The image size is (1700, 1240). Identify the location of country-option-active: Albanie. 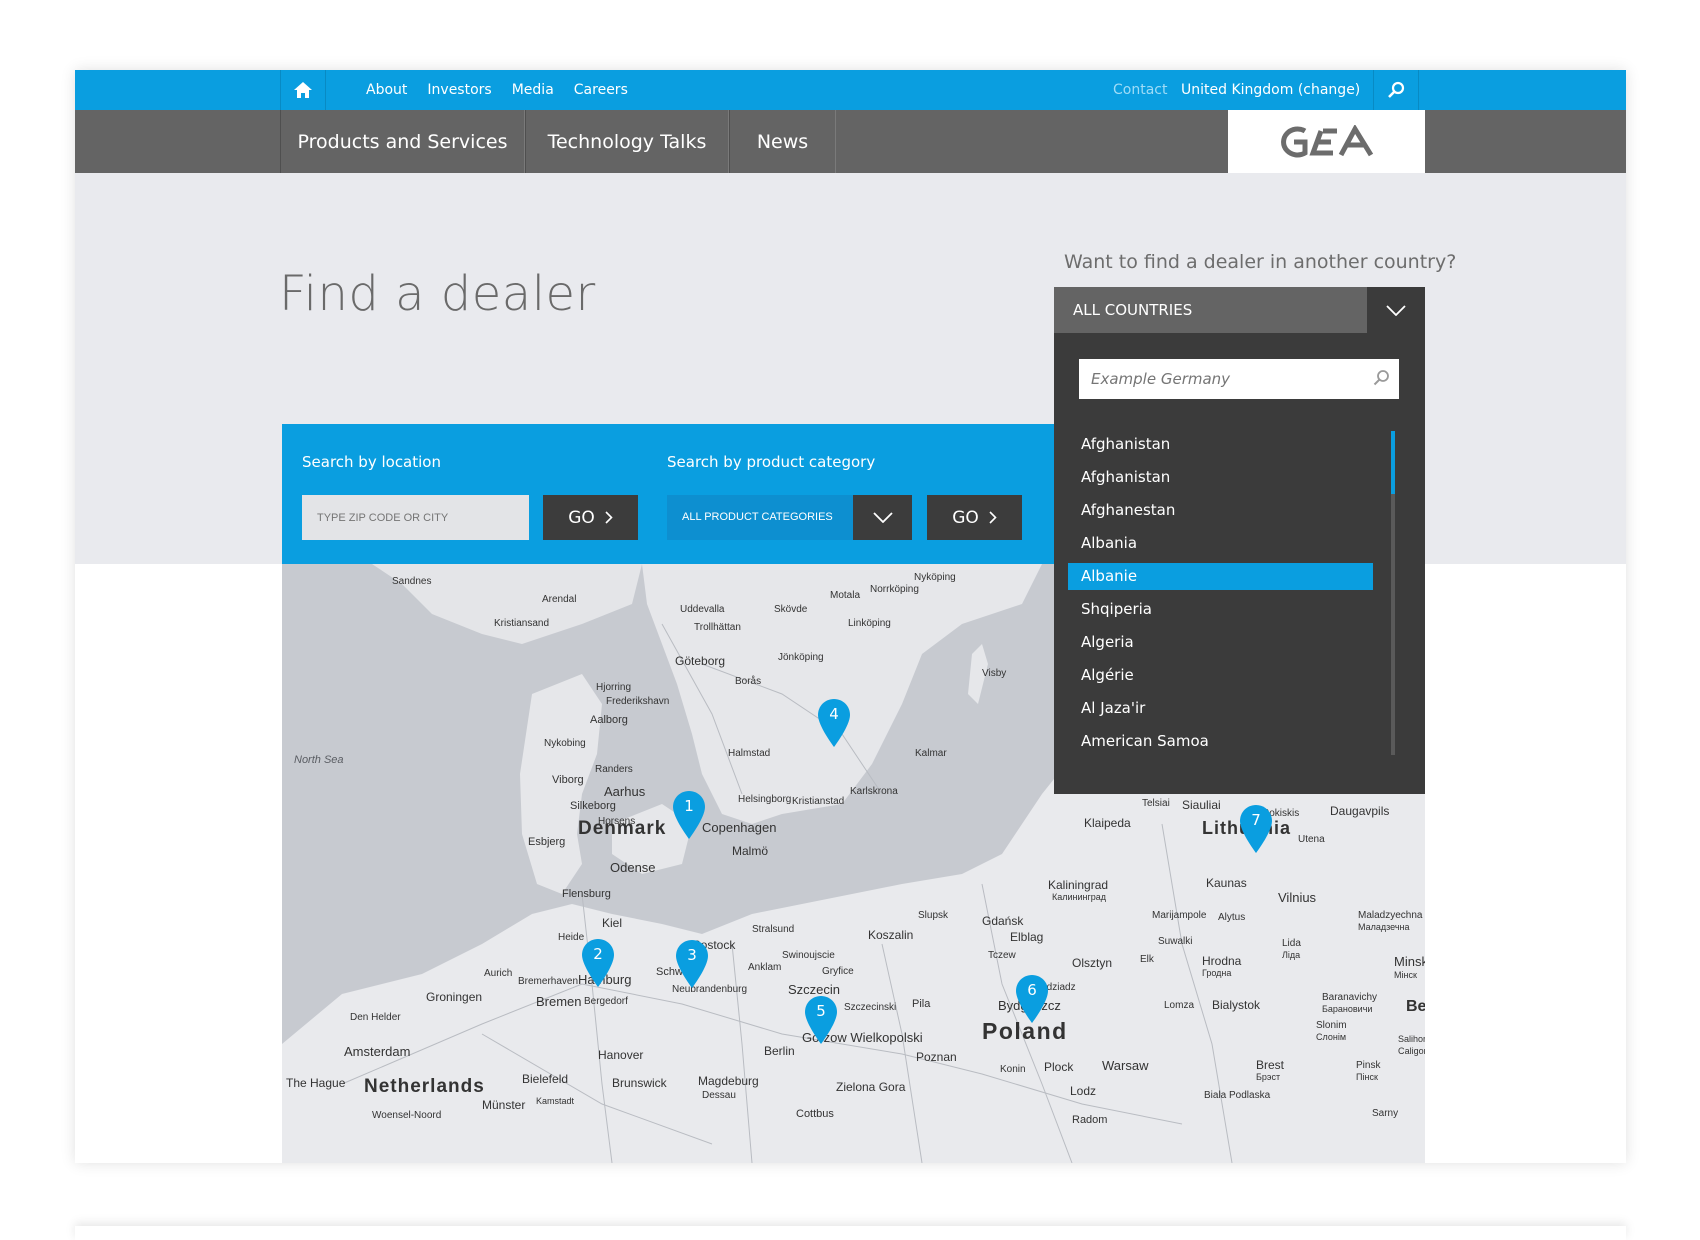
(1220, 576).